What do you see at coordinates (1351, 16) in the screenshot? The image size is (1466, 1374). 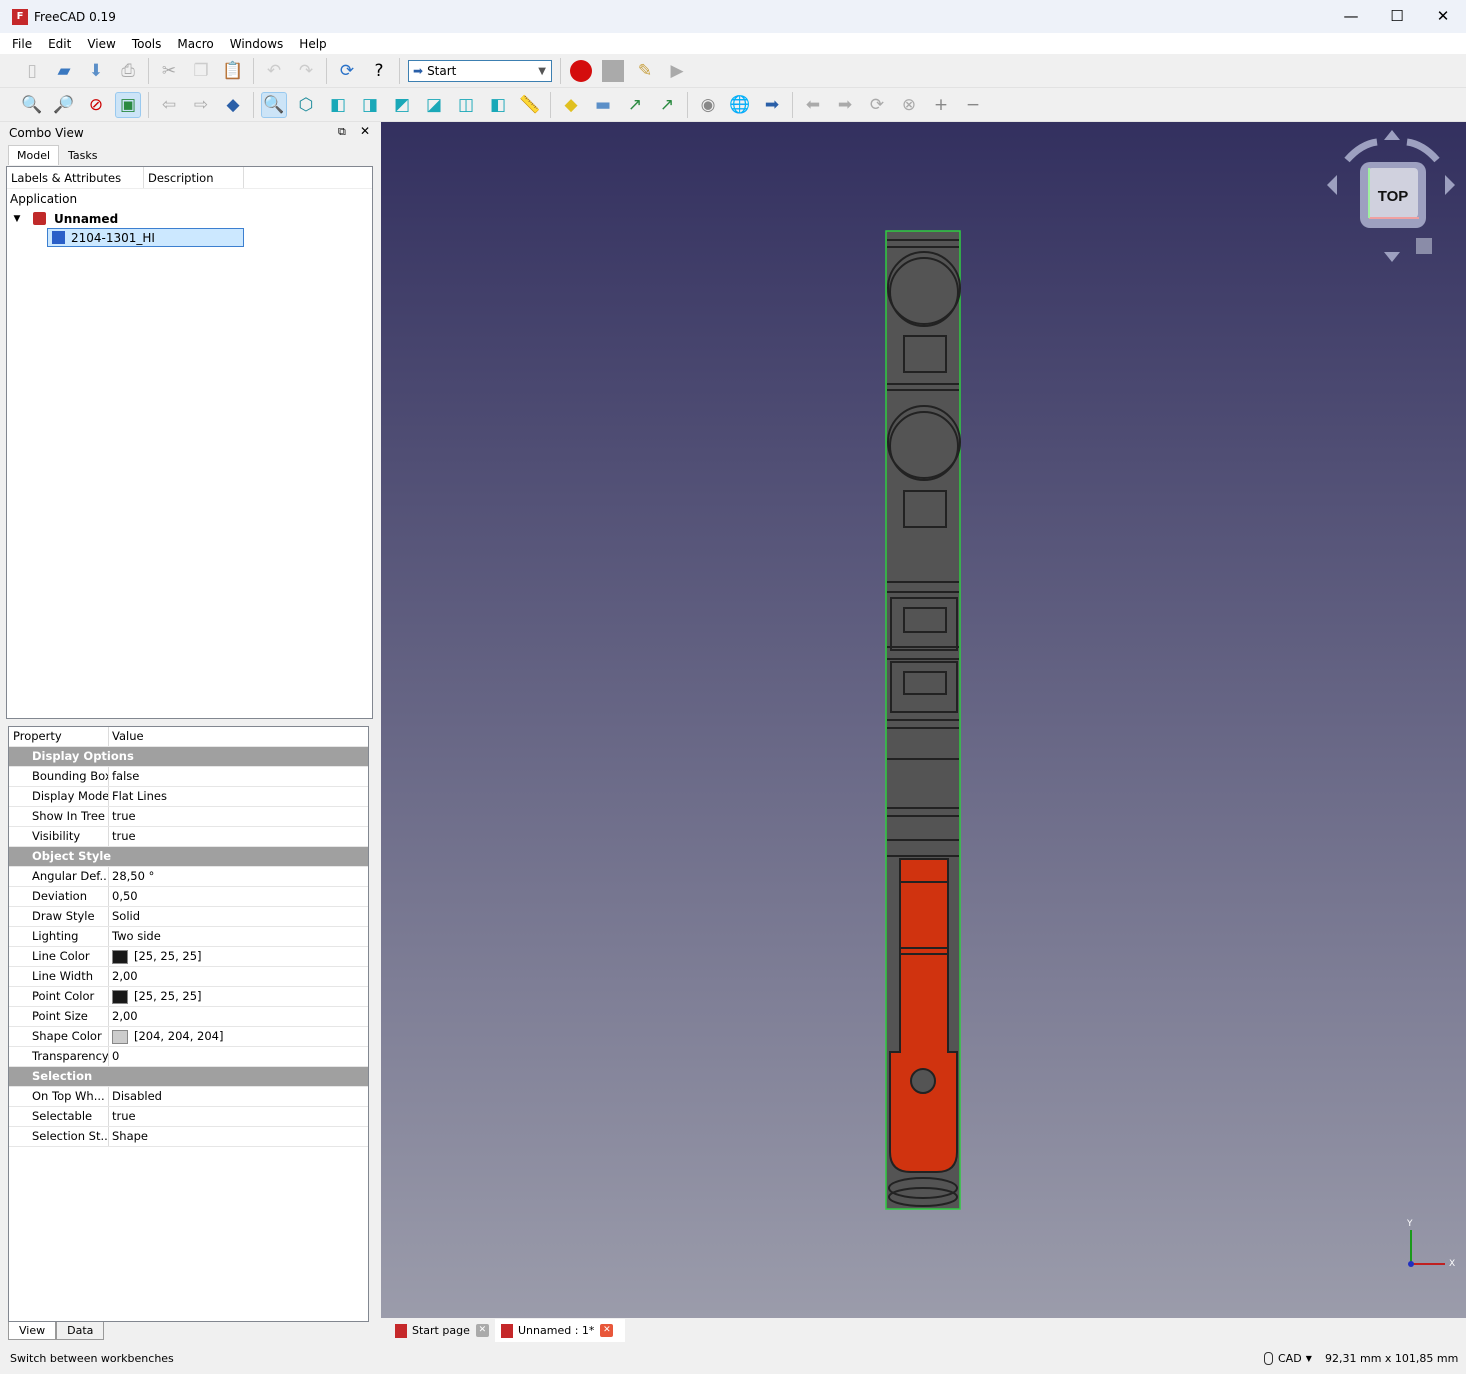 I see `minimize-button: —` at bounding box center [1351, 16].